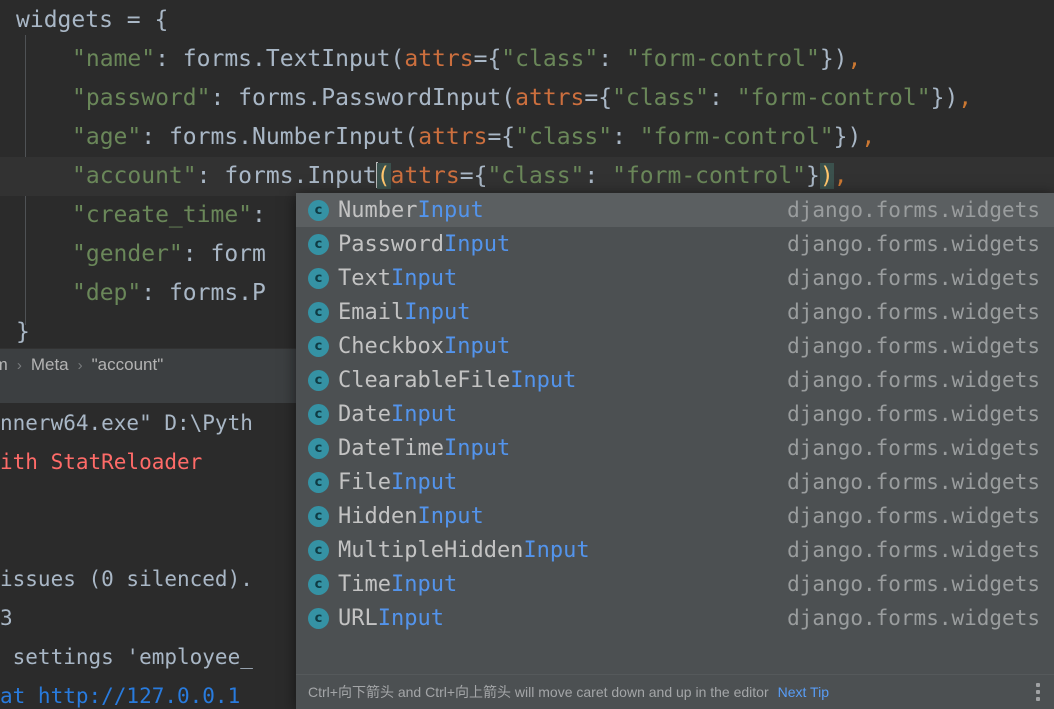 The width and height of the screenshot is (1054, 709). What do you see at coordinates (424, 380) in the screenshot?
I see `completion-item-prefix: ClearableFile` at bounding box center [424, 380].